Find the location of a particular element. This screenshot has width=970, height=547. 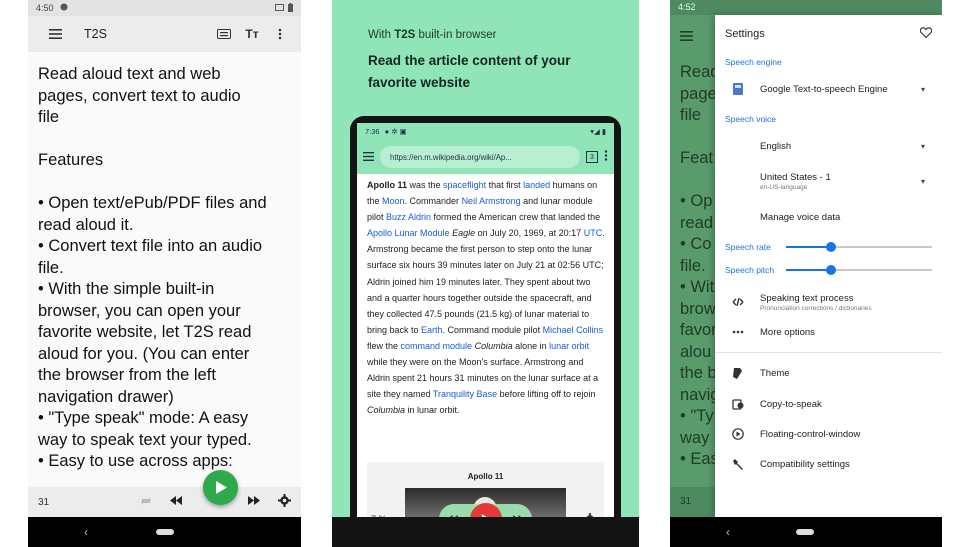

reader-line: • Convert text file into an audio is located at coordinates (150, 246).